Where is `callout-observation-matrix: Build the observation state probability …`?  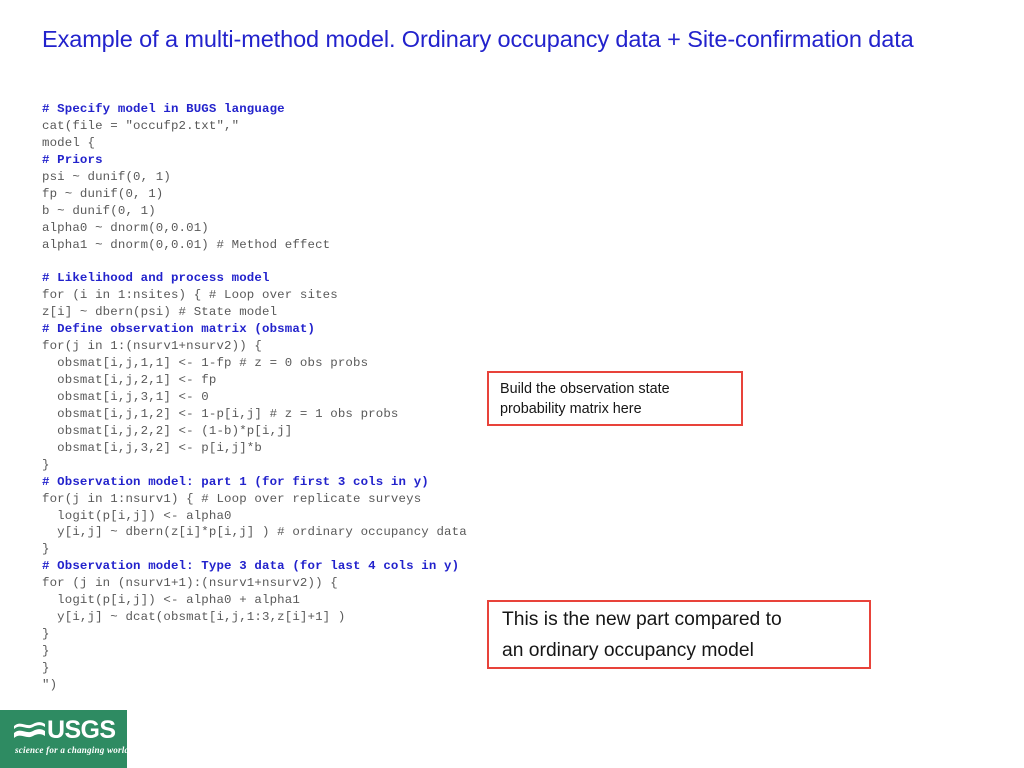 callout-observation-matrix: Build the observation state probability … is located at coordinates (615, 398).